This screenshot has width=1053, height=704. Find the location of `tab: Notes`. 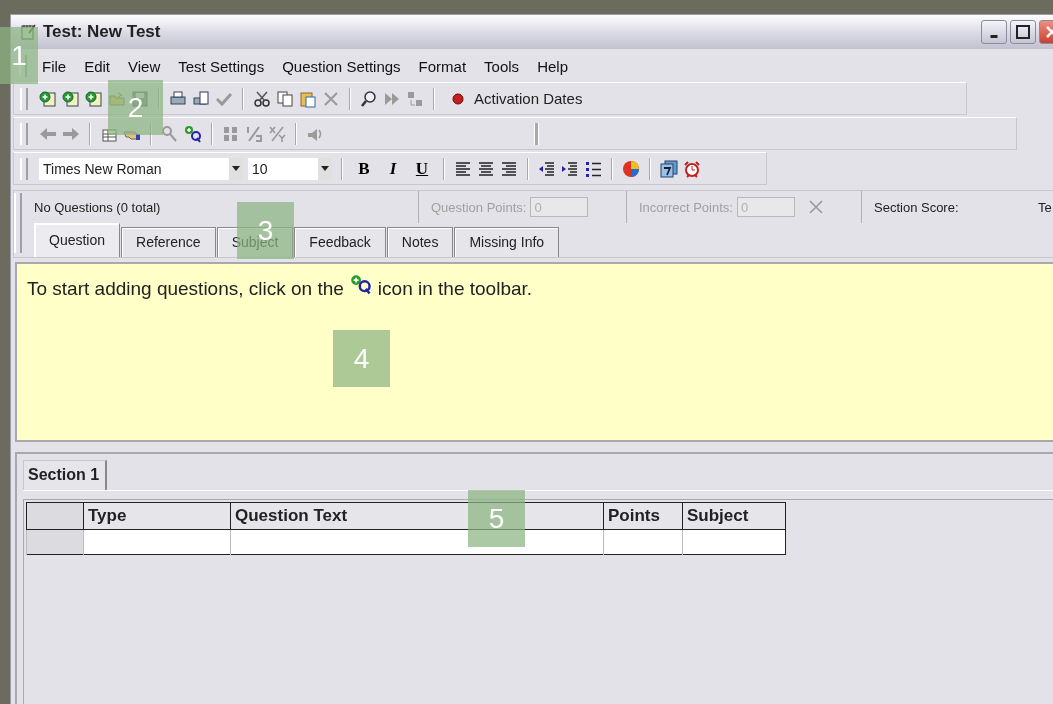

tab: Notes is located at coordinates (420, 242).